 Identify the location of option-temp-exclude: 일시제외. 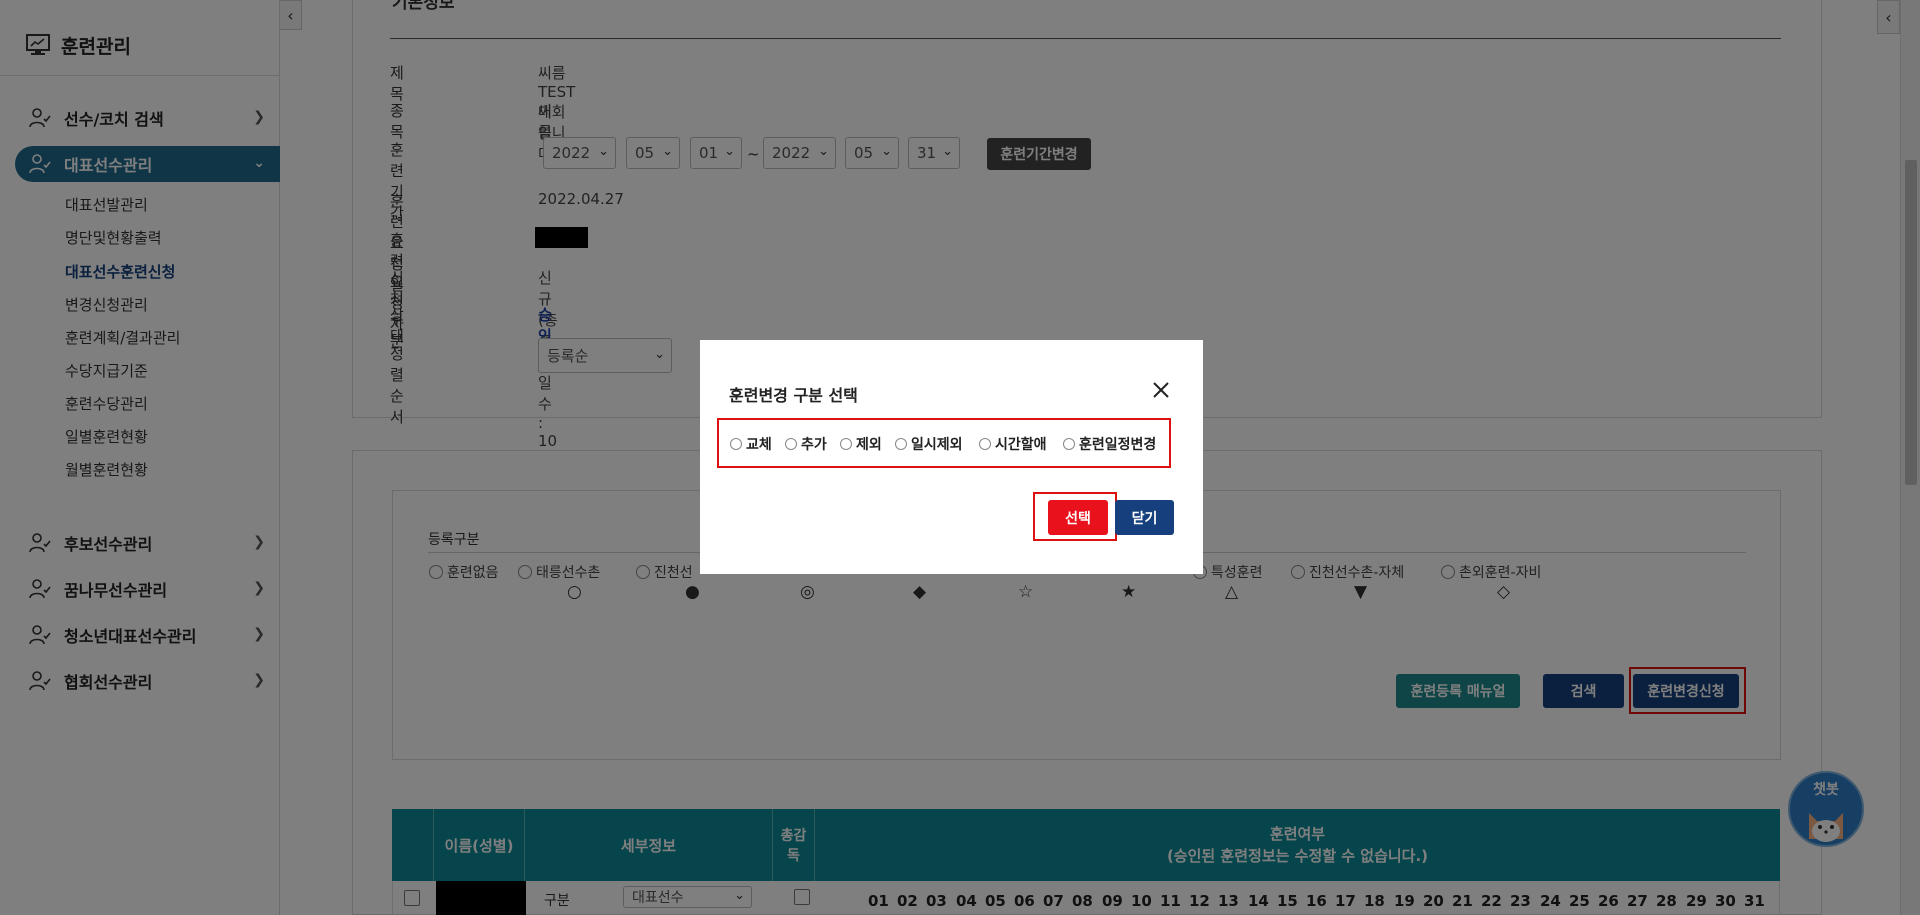
(929, 444).